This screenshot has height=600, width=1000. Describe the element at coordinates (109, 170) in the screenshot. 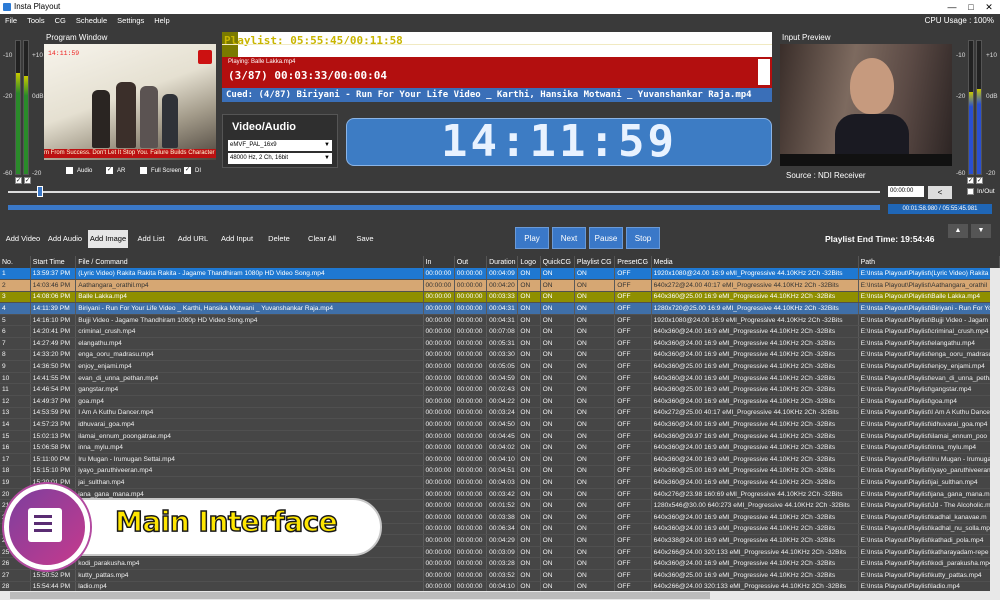

I see `ar-checkbox-box: ✓` at that location.